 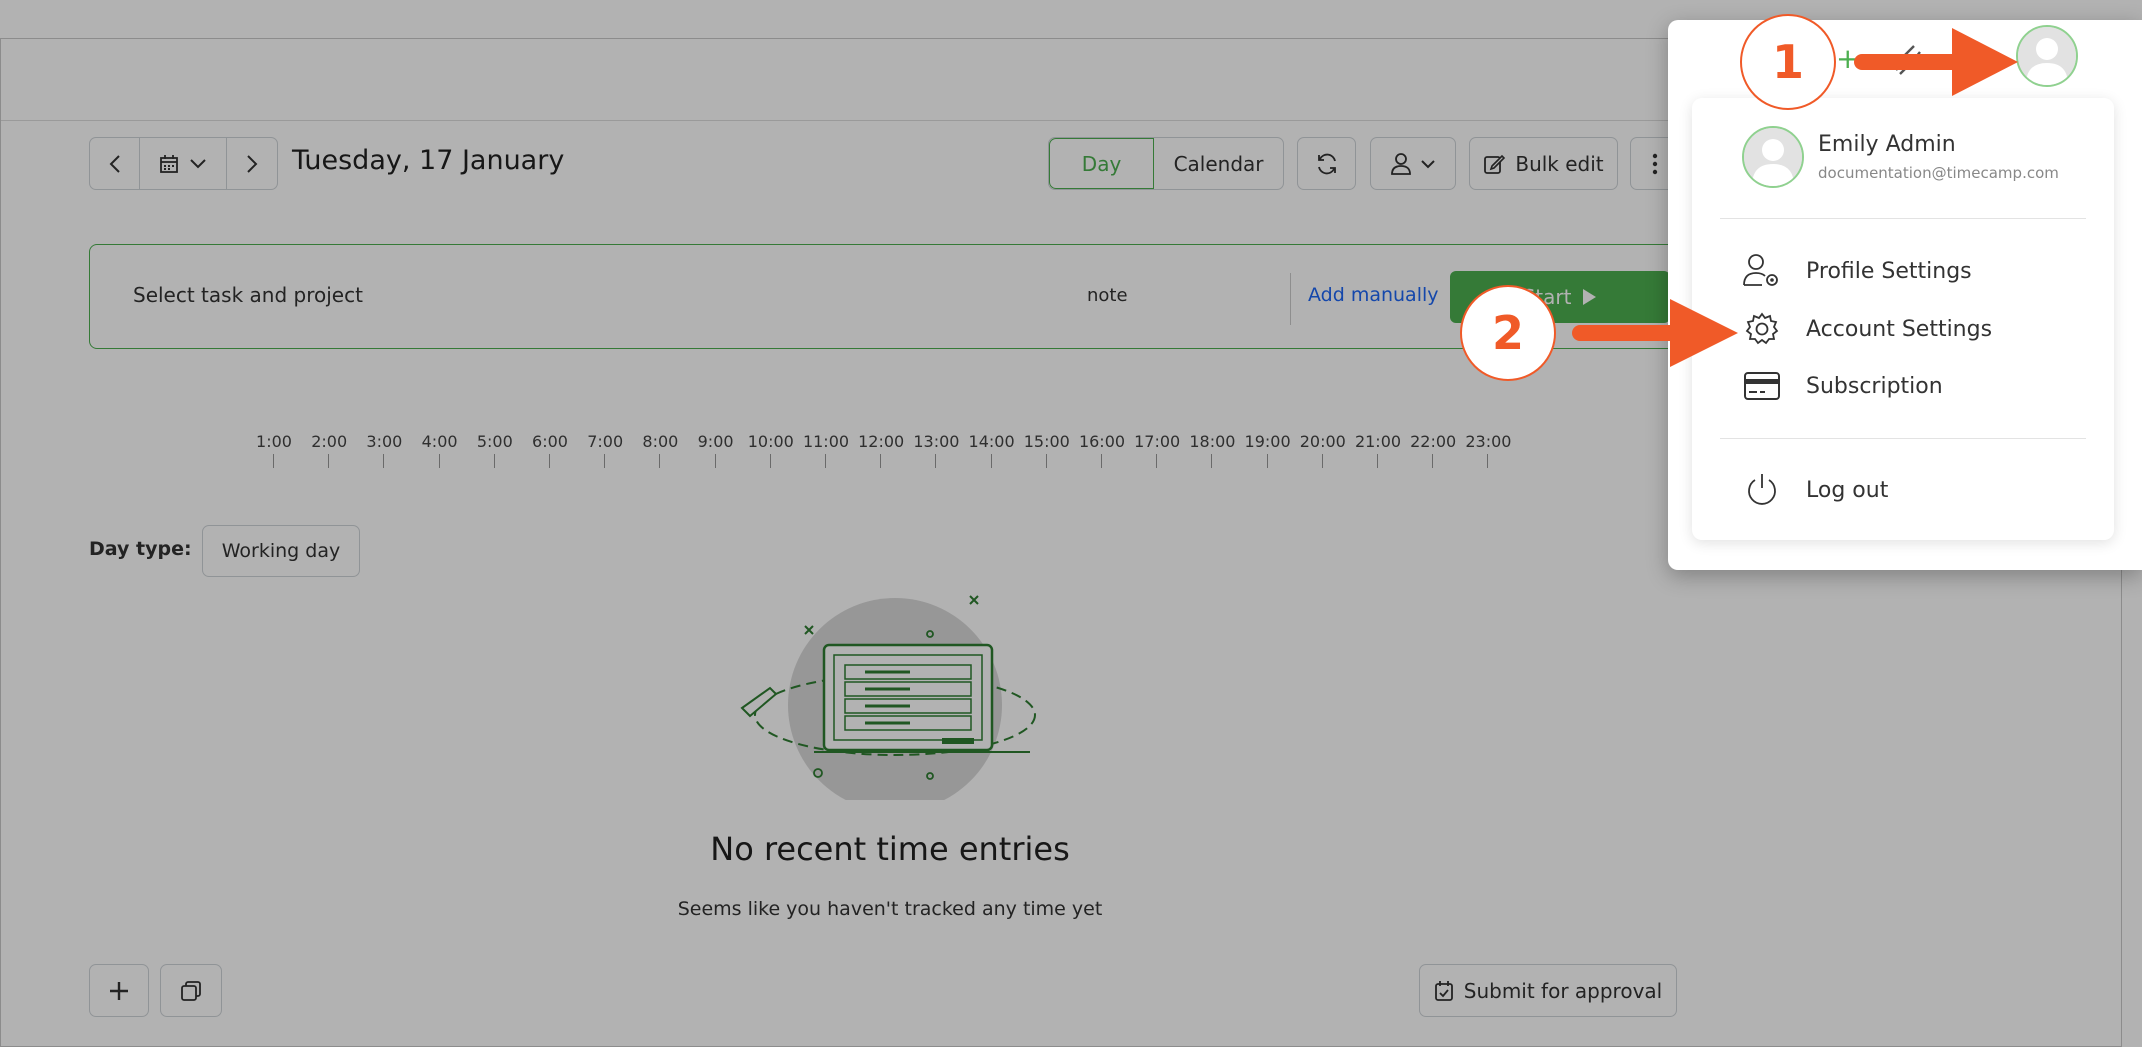 I want to click on add-manually-link: Add manually, so click(x=1373, y=295).